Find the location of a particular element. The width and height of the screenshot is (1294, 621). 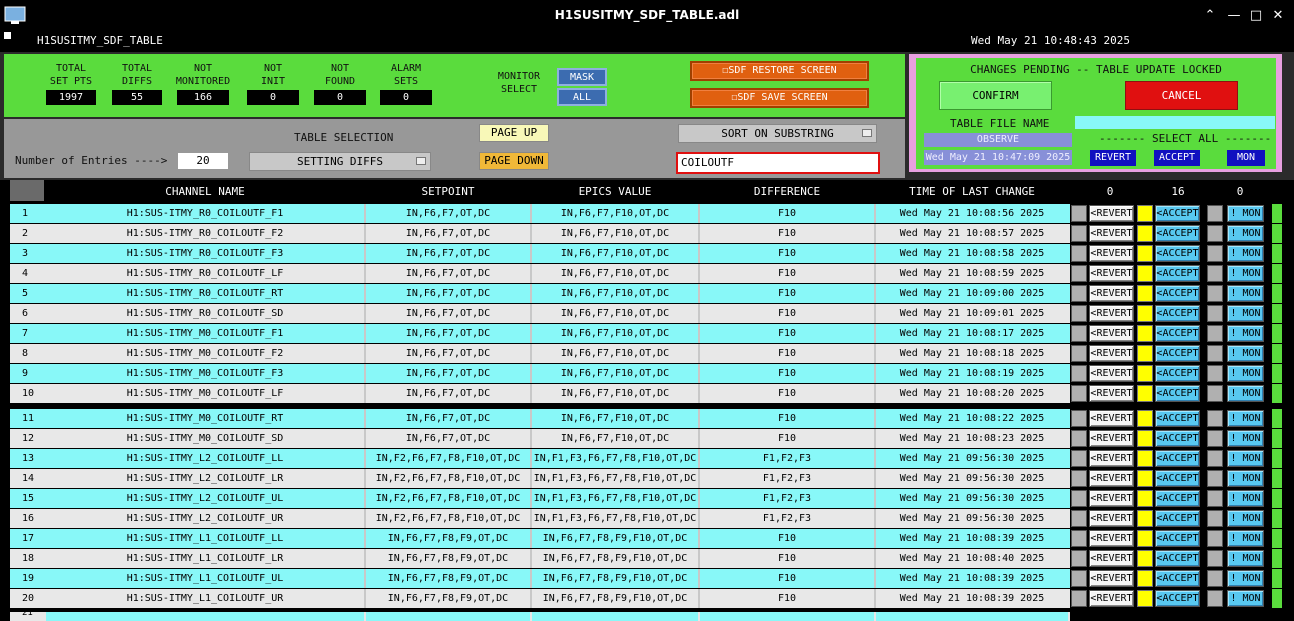

page-down-button: PAGE DOWN is located at coordinates (514, 161).